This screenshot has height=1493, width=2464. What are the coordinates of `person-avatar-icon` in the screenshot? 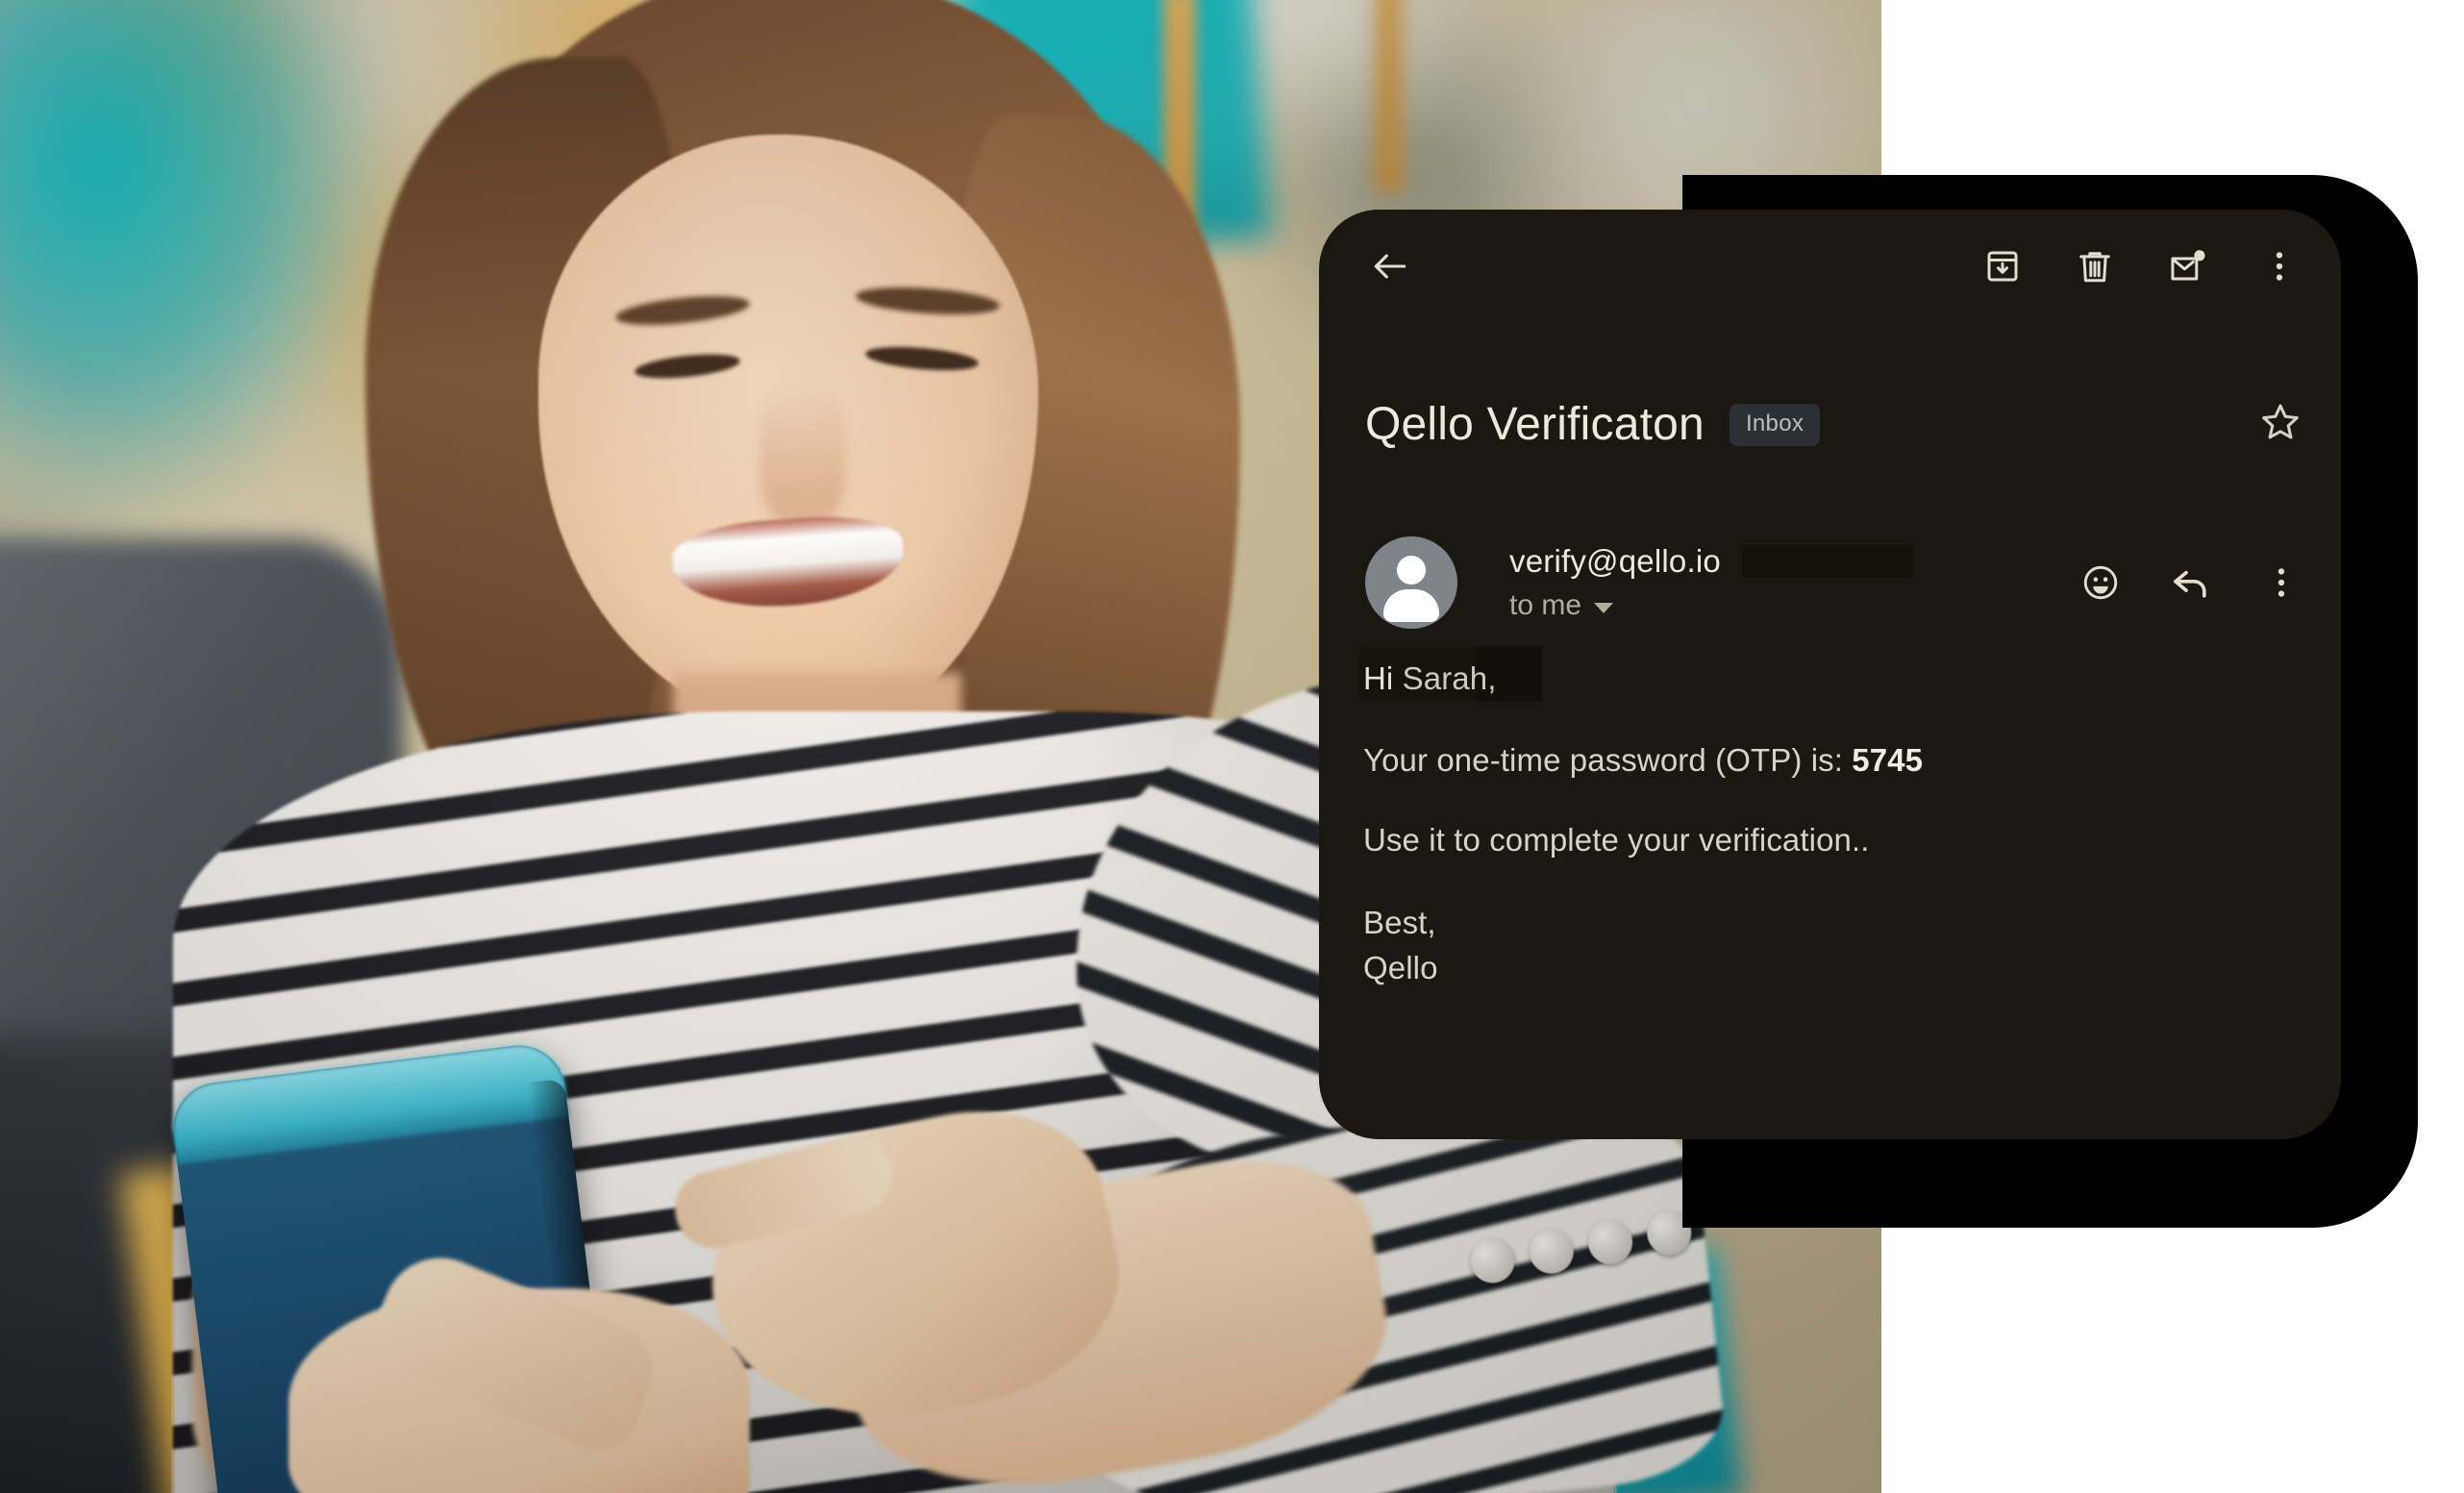 It's located at (1411, 582).